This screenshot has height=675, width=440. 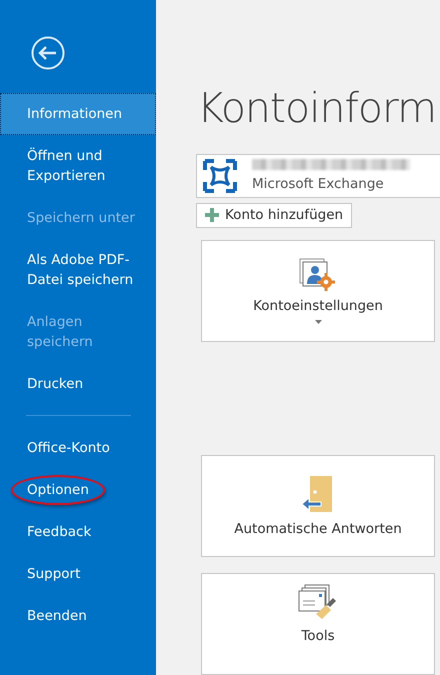 What do you see at coordinates (78, 574) in the screenshot?
I see `menu-item: Support` at bounding box center [78, 574].